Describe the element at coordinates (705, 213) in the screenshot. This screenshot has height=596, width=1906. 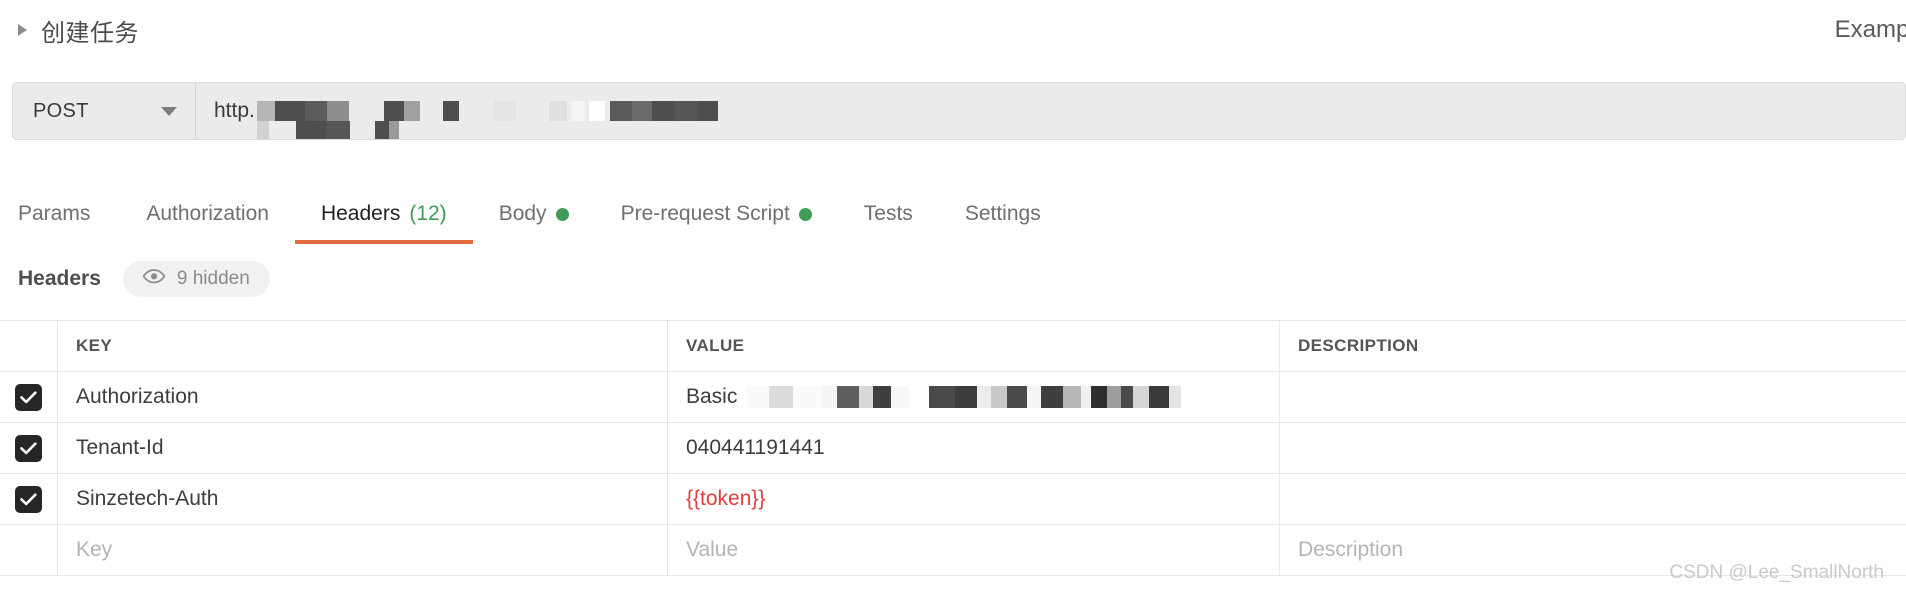
I see `tab-pre-request-script-label: Pre-request Script` at that location.